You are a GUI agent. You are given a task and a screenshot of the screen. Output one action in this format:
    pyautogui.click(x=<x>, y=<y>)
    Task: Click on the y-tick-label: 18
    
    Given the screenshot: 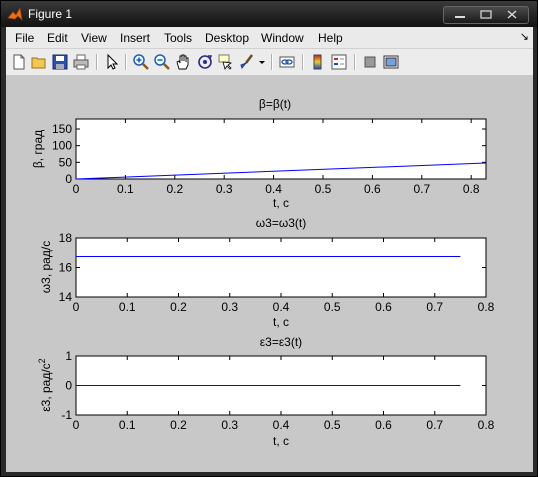 What is the action you would take?
    pyautogui.click(x=66, y=238)
    